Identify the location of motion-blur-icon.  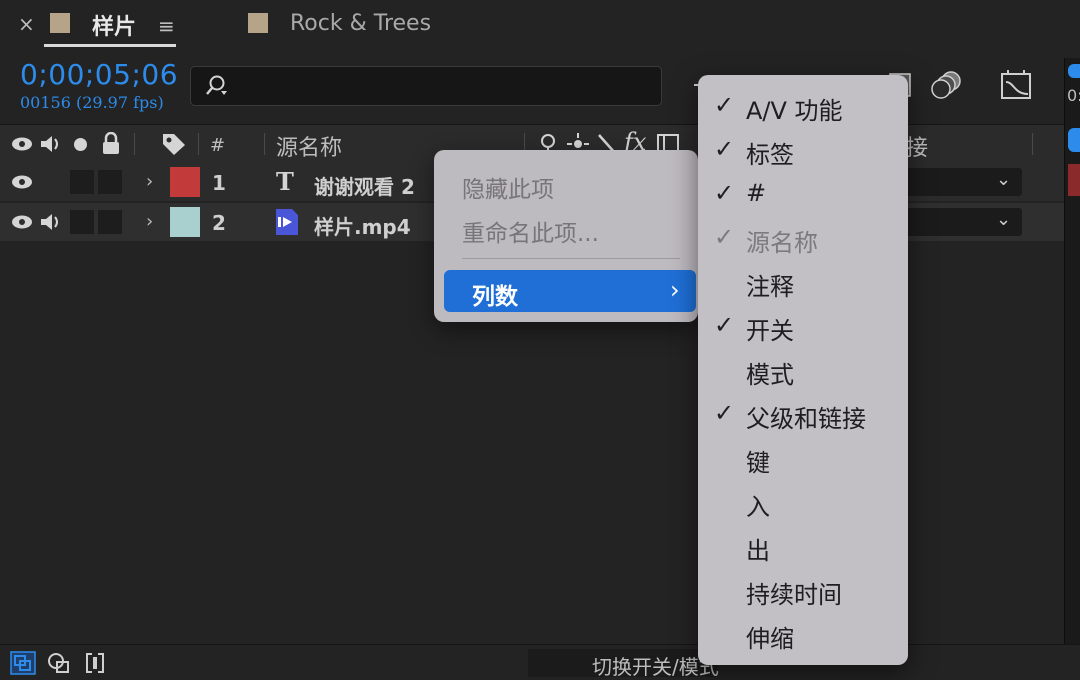
(947, 85).